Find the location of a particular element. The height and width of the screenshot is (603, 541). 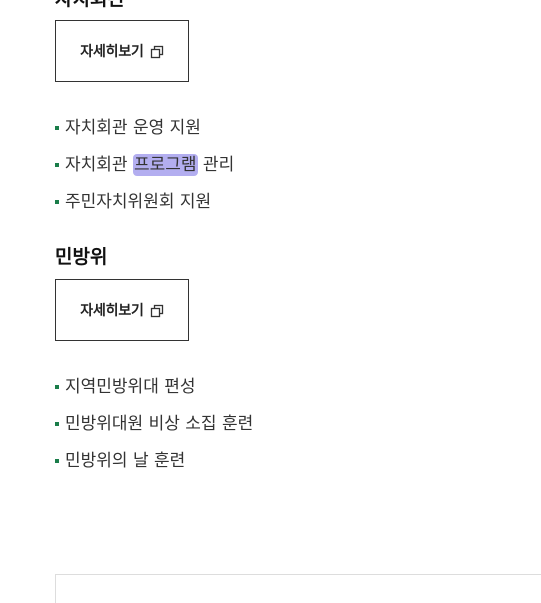

section-title-self-governance: 자치회관 is located at coordinates (90, 5).